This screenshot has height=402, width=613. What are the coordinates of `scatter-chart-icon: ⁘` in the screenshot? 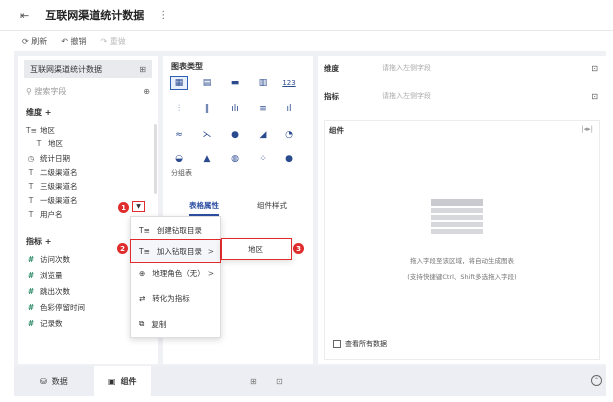 It's located at (263, 159).